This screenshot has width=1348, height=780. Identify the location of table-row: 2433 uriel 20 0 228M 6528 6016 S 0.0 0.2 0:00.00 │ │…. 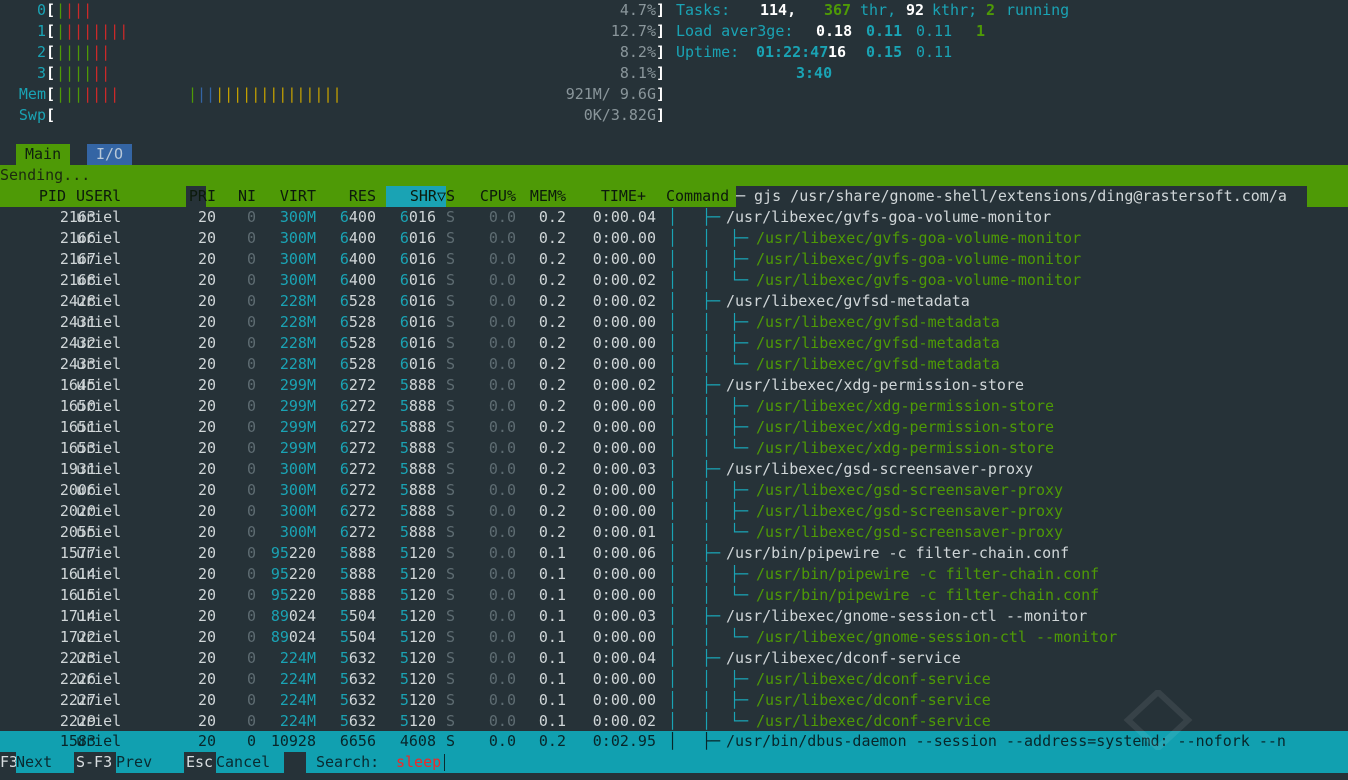
(674, 364).